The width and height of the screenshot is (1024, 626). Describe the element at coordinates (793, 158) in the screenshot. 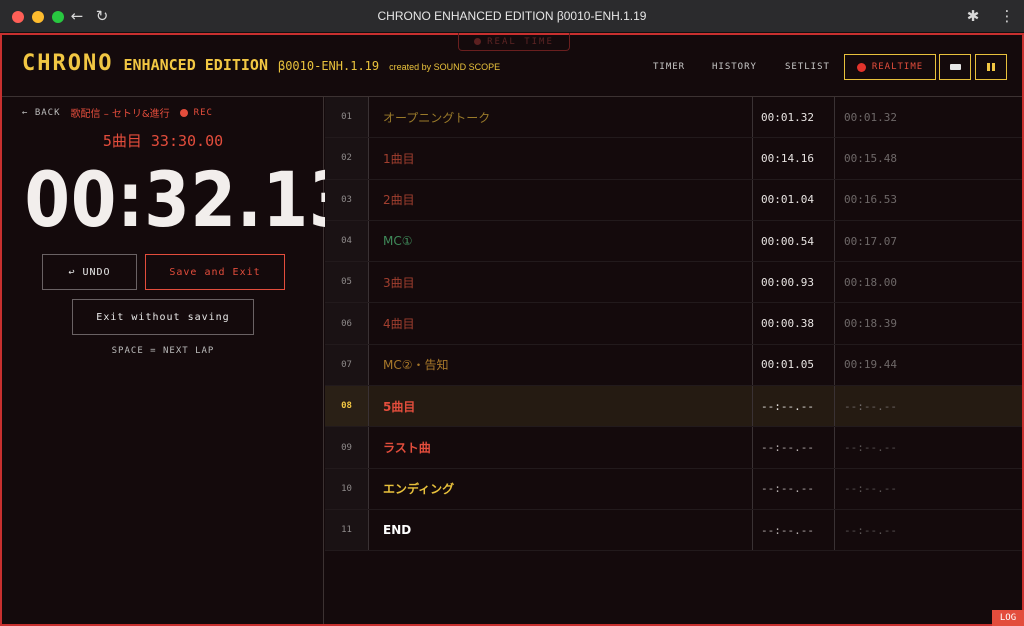

I see `lap-time: 00:14.16` at that location.